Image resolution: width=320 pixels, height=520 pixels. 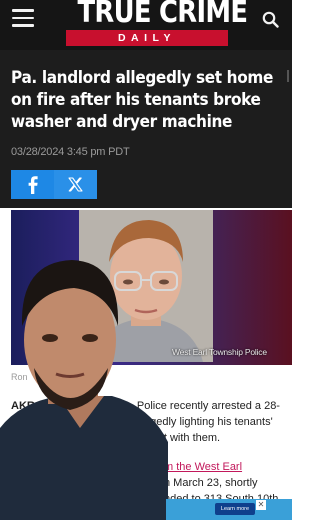 What do you see at coordinates (70, 152) in the screenshot?
I see `article-date: 03/28/2024 3:45 pm PDT` at bounding box center [70, 152].